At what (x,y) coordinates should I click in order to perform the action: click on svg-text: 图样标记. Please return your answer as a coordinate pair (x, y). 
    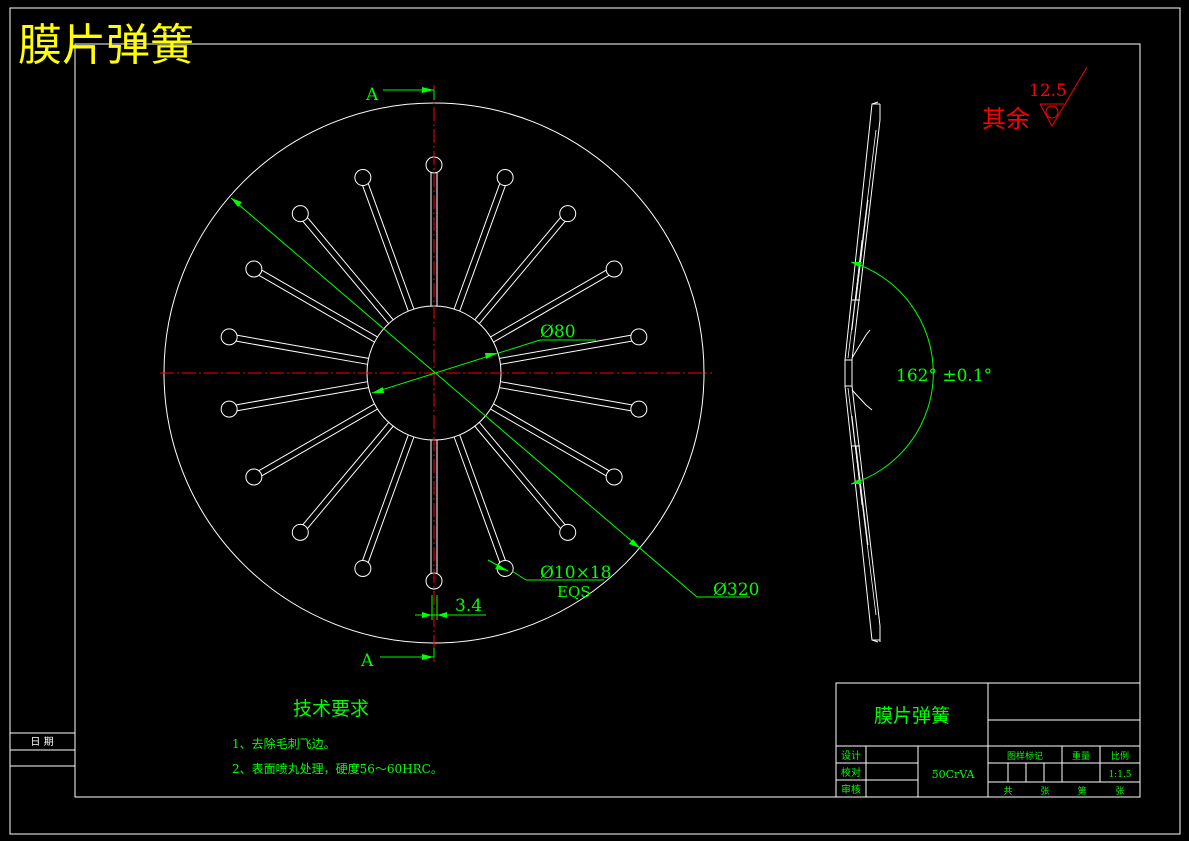
    Looking at the image, I should click on (1025, 756).